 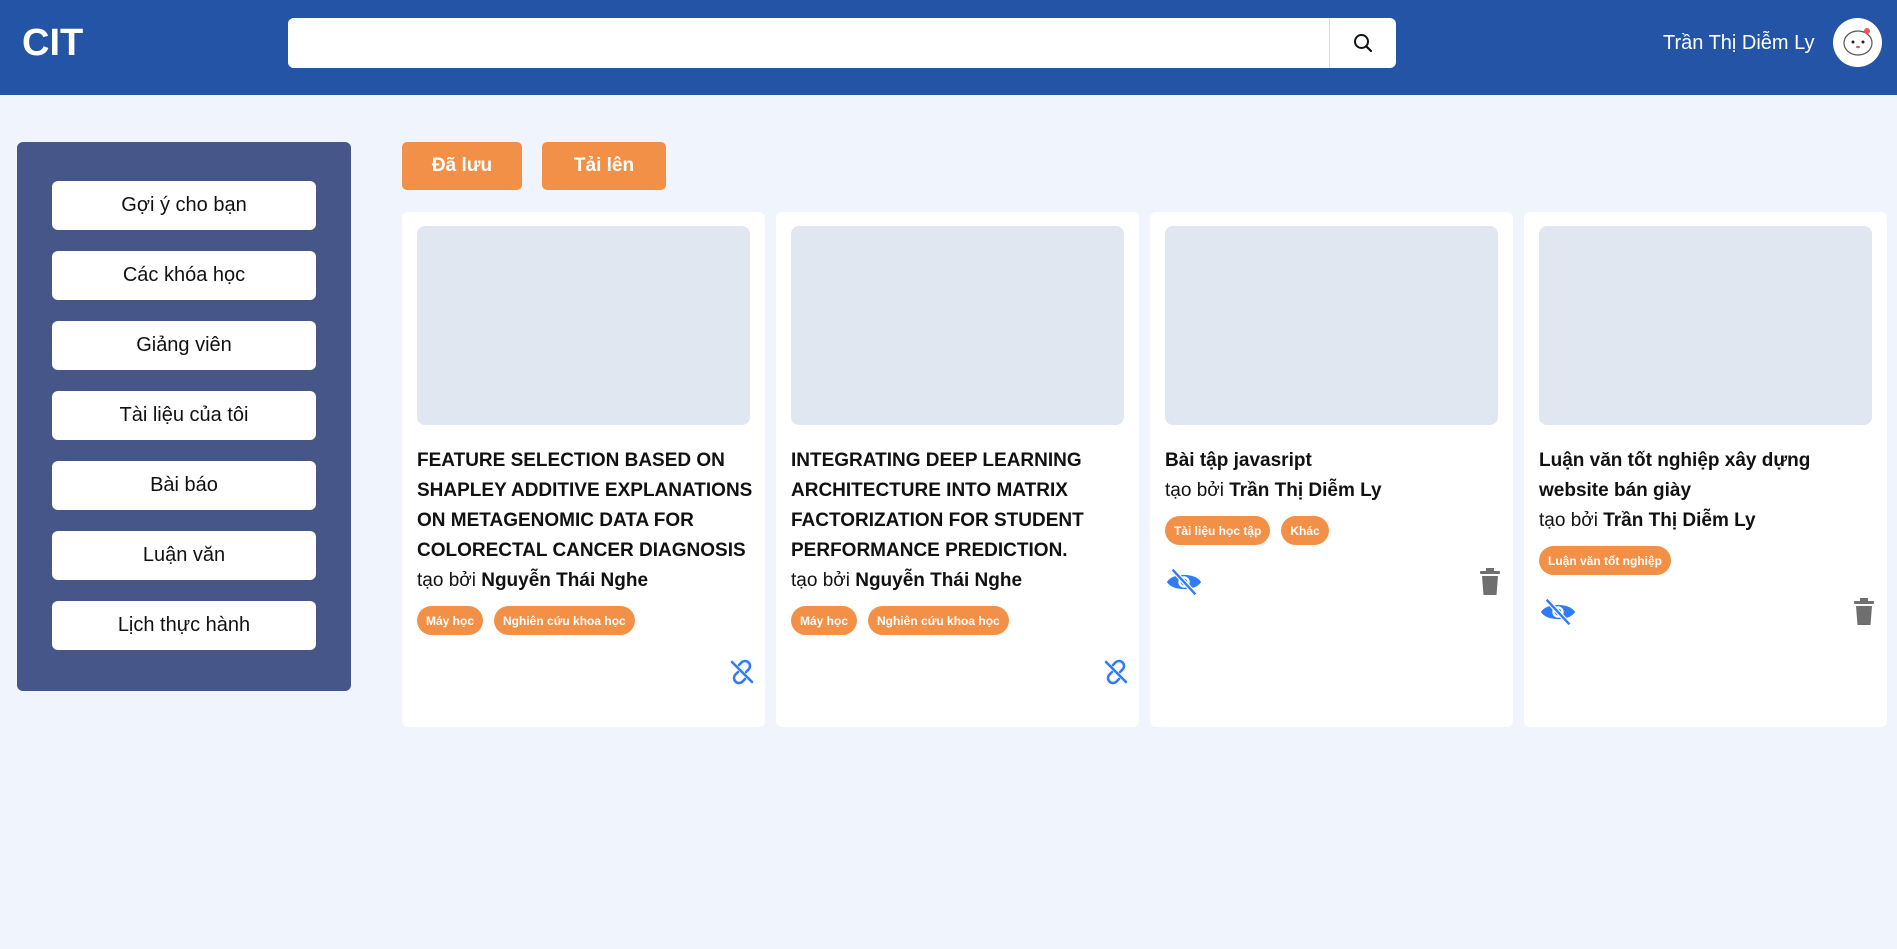 I want to click on sidebar-item-my-documents: Tài liệu của tôi, so click(x=184, y=415).